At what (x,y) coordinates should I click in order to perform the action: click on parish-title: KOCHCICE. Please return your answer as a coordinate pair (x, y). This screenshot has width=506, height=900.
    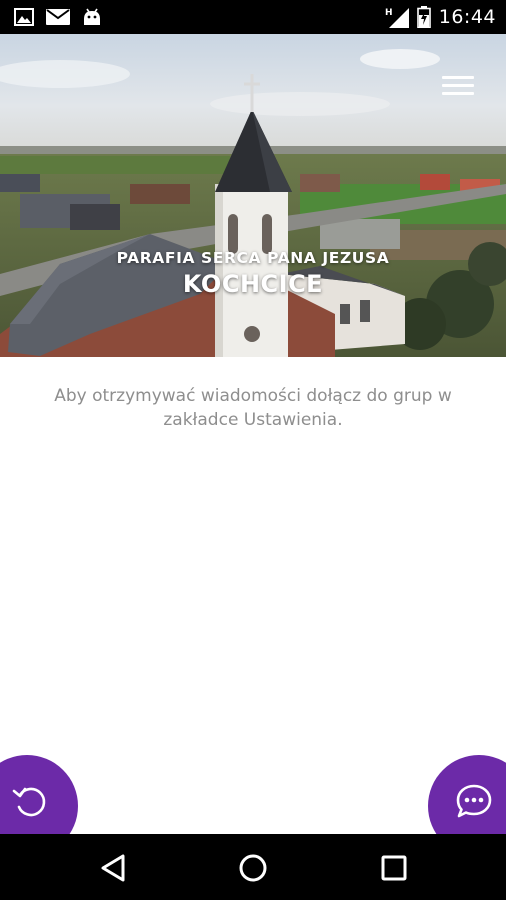
    Looking at the image, I should click on (253, 284).